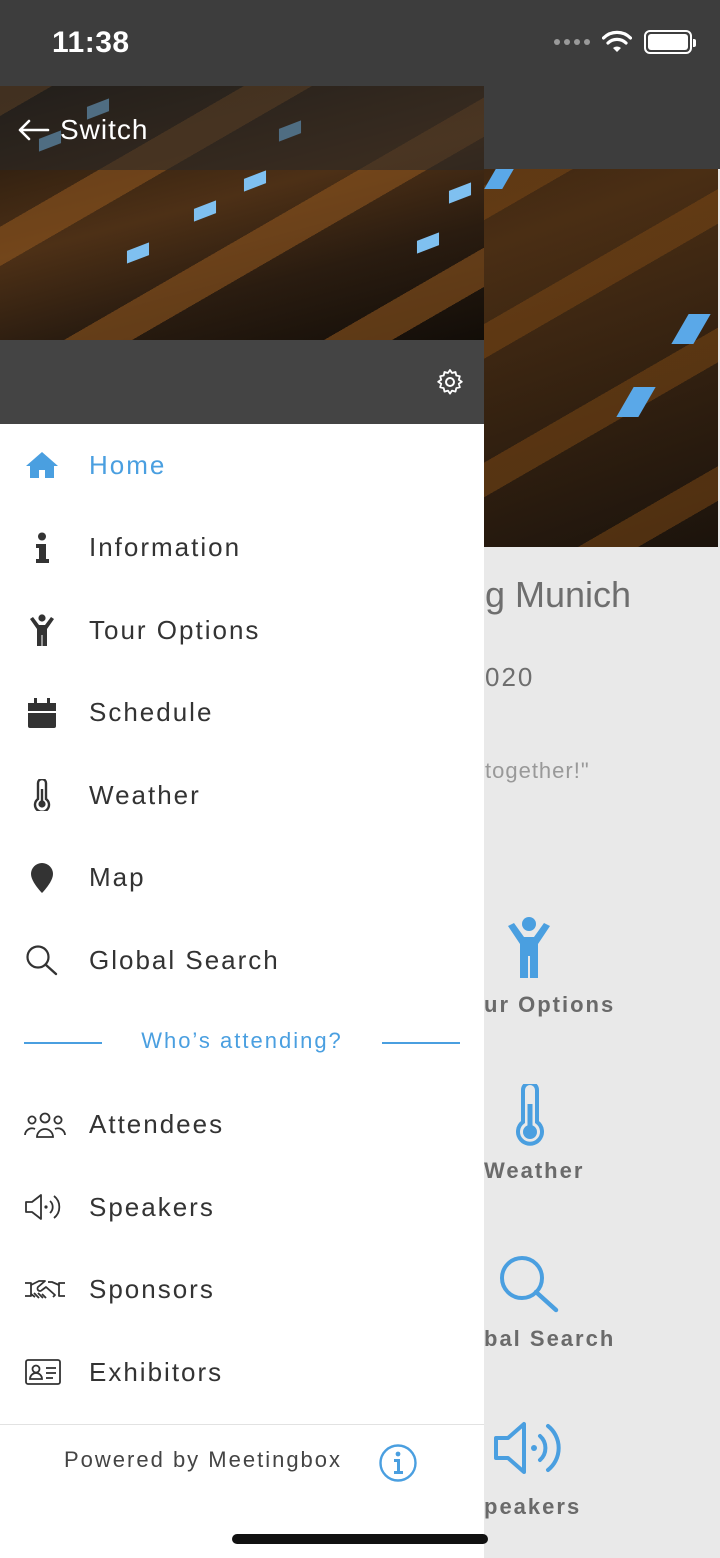  What do you see at coordinates (242, 1290) in the screenshot?
I see `menu-item-sponsors: Sponsors` at bounding box center [242, 1290].